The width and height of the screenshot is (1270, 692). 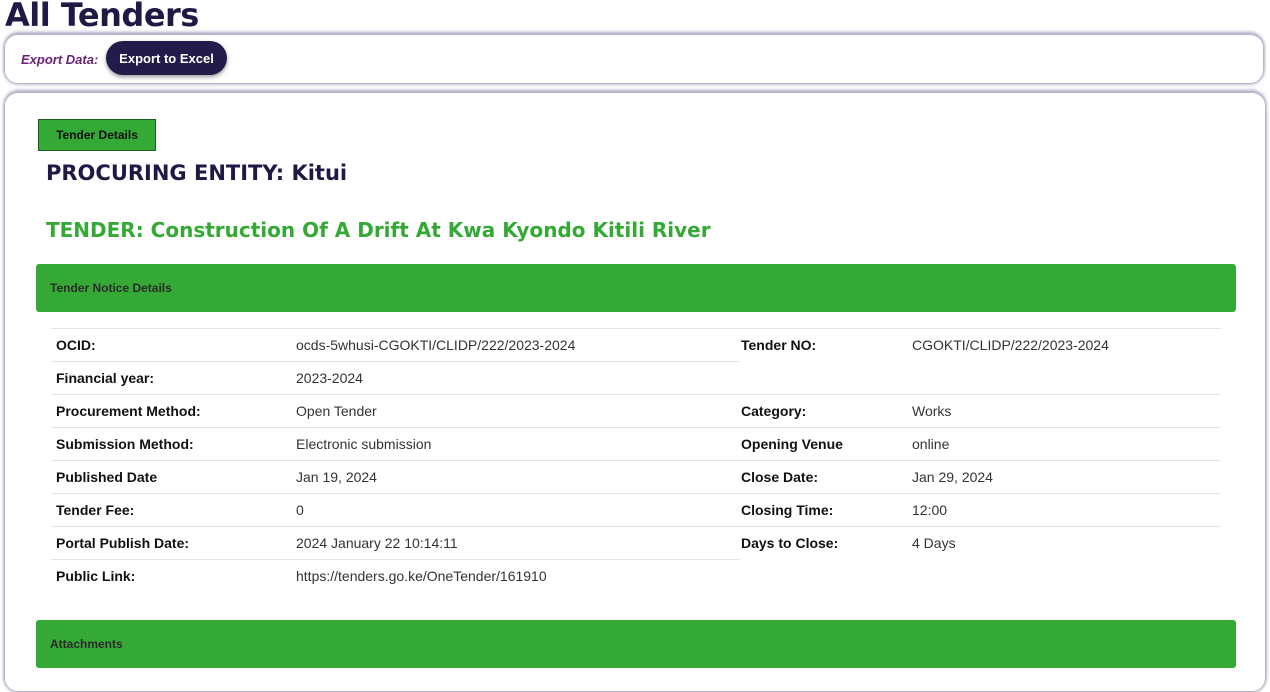 I want to click on days-to-close-label: Days to Close:, so click(x=790, y=543).